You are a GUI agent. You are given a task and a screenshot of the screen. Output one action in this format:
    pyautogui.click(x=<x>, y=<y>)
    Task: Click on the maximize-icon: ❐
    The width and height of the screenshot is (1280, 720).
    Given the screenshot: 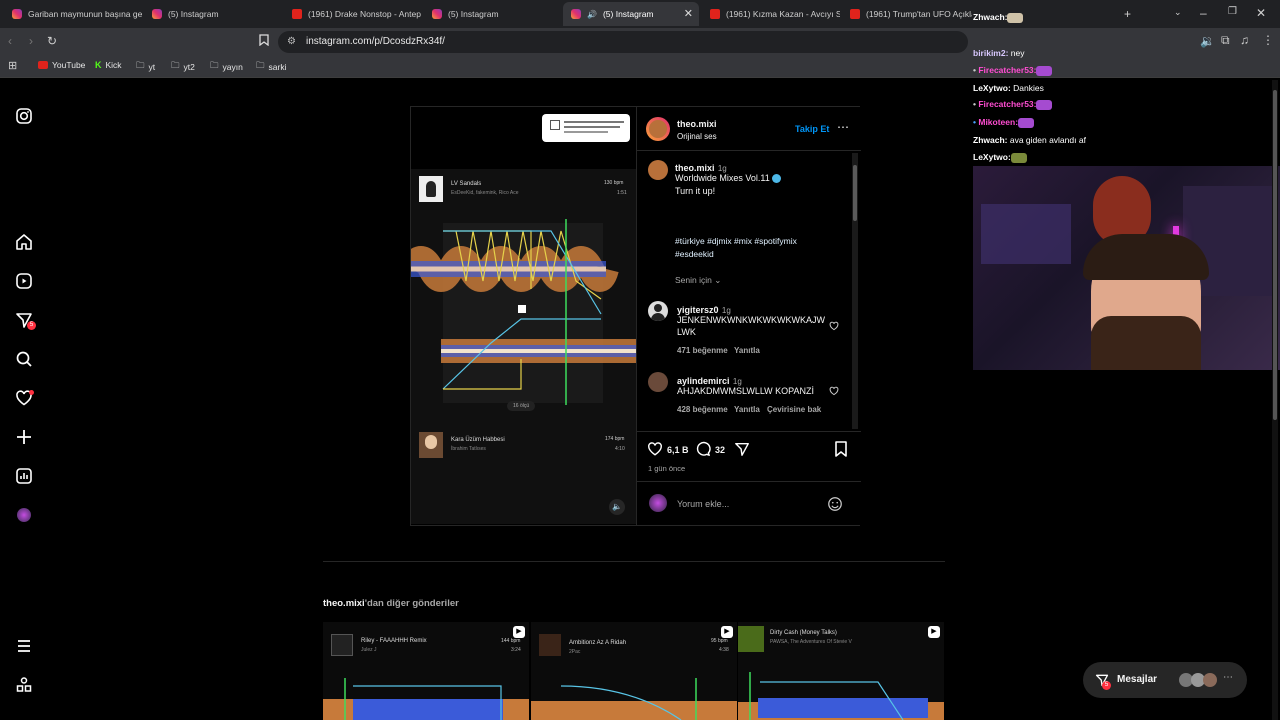 What is the action you would take?
    pyautogui.click(x=1232, y=11)
    